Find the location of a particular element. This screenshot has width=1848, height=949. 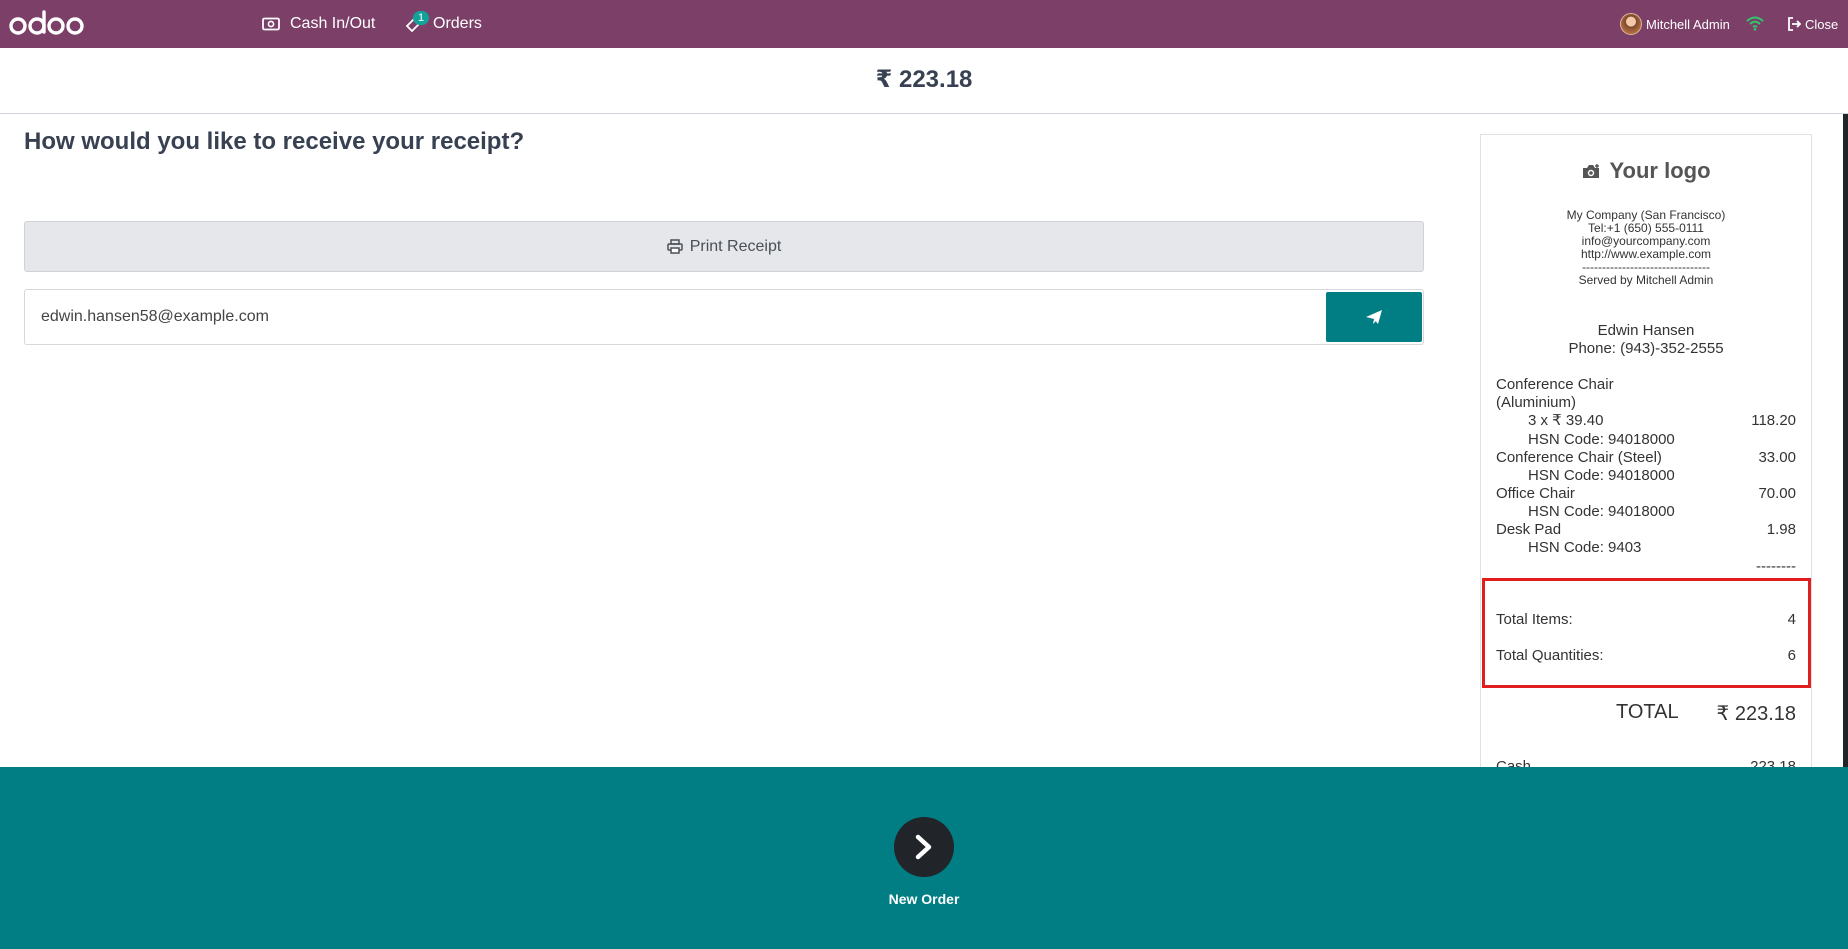

user-menu: Mitchell Admin is located at coordinates (1675, 24).